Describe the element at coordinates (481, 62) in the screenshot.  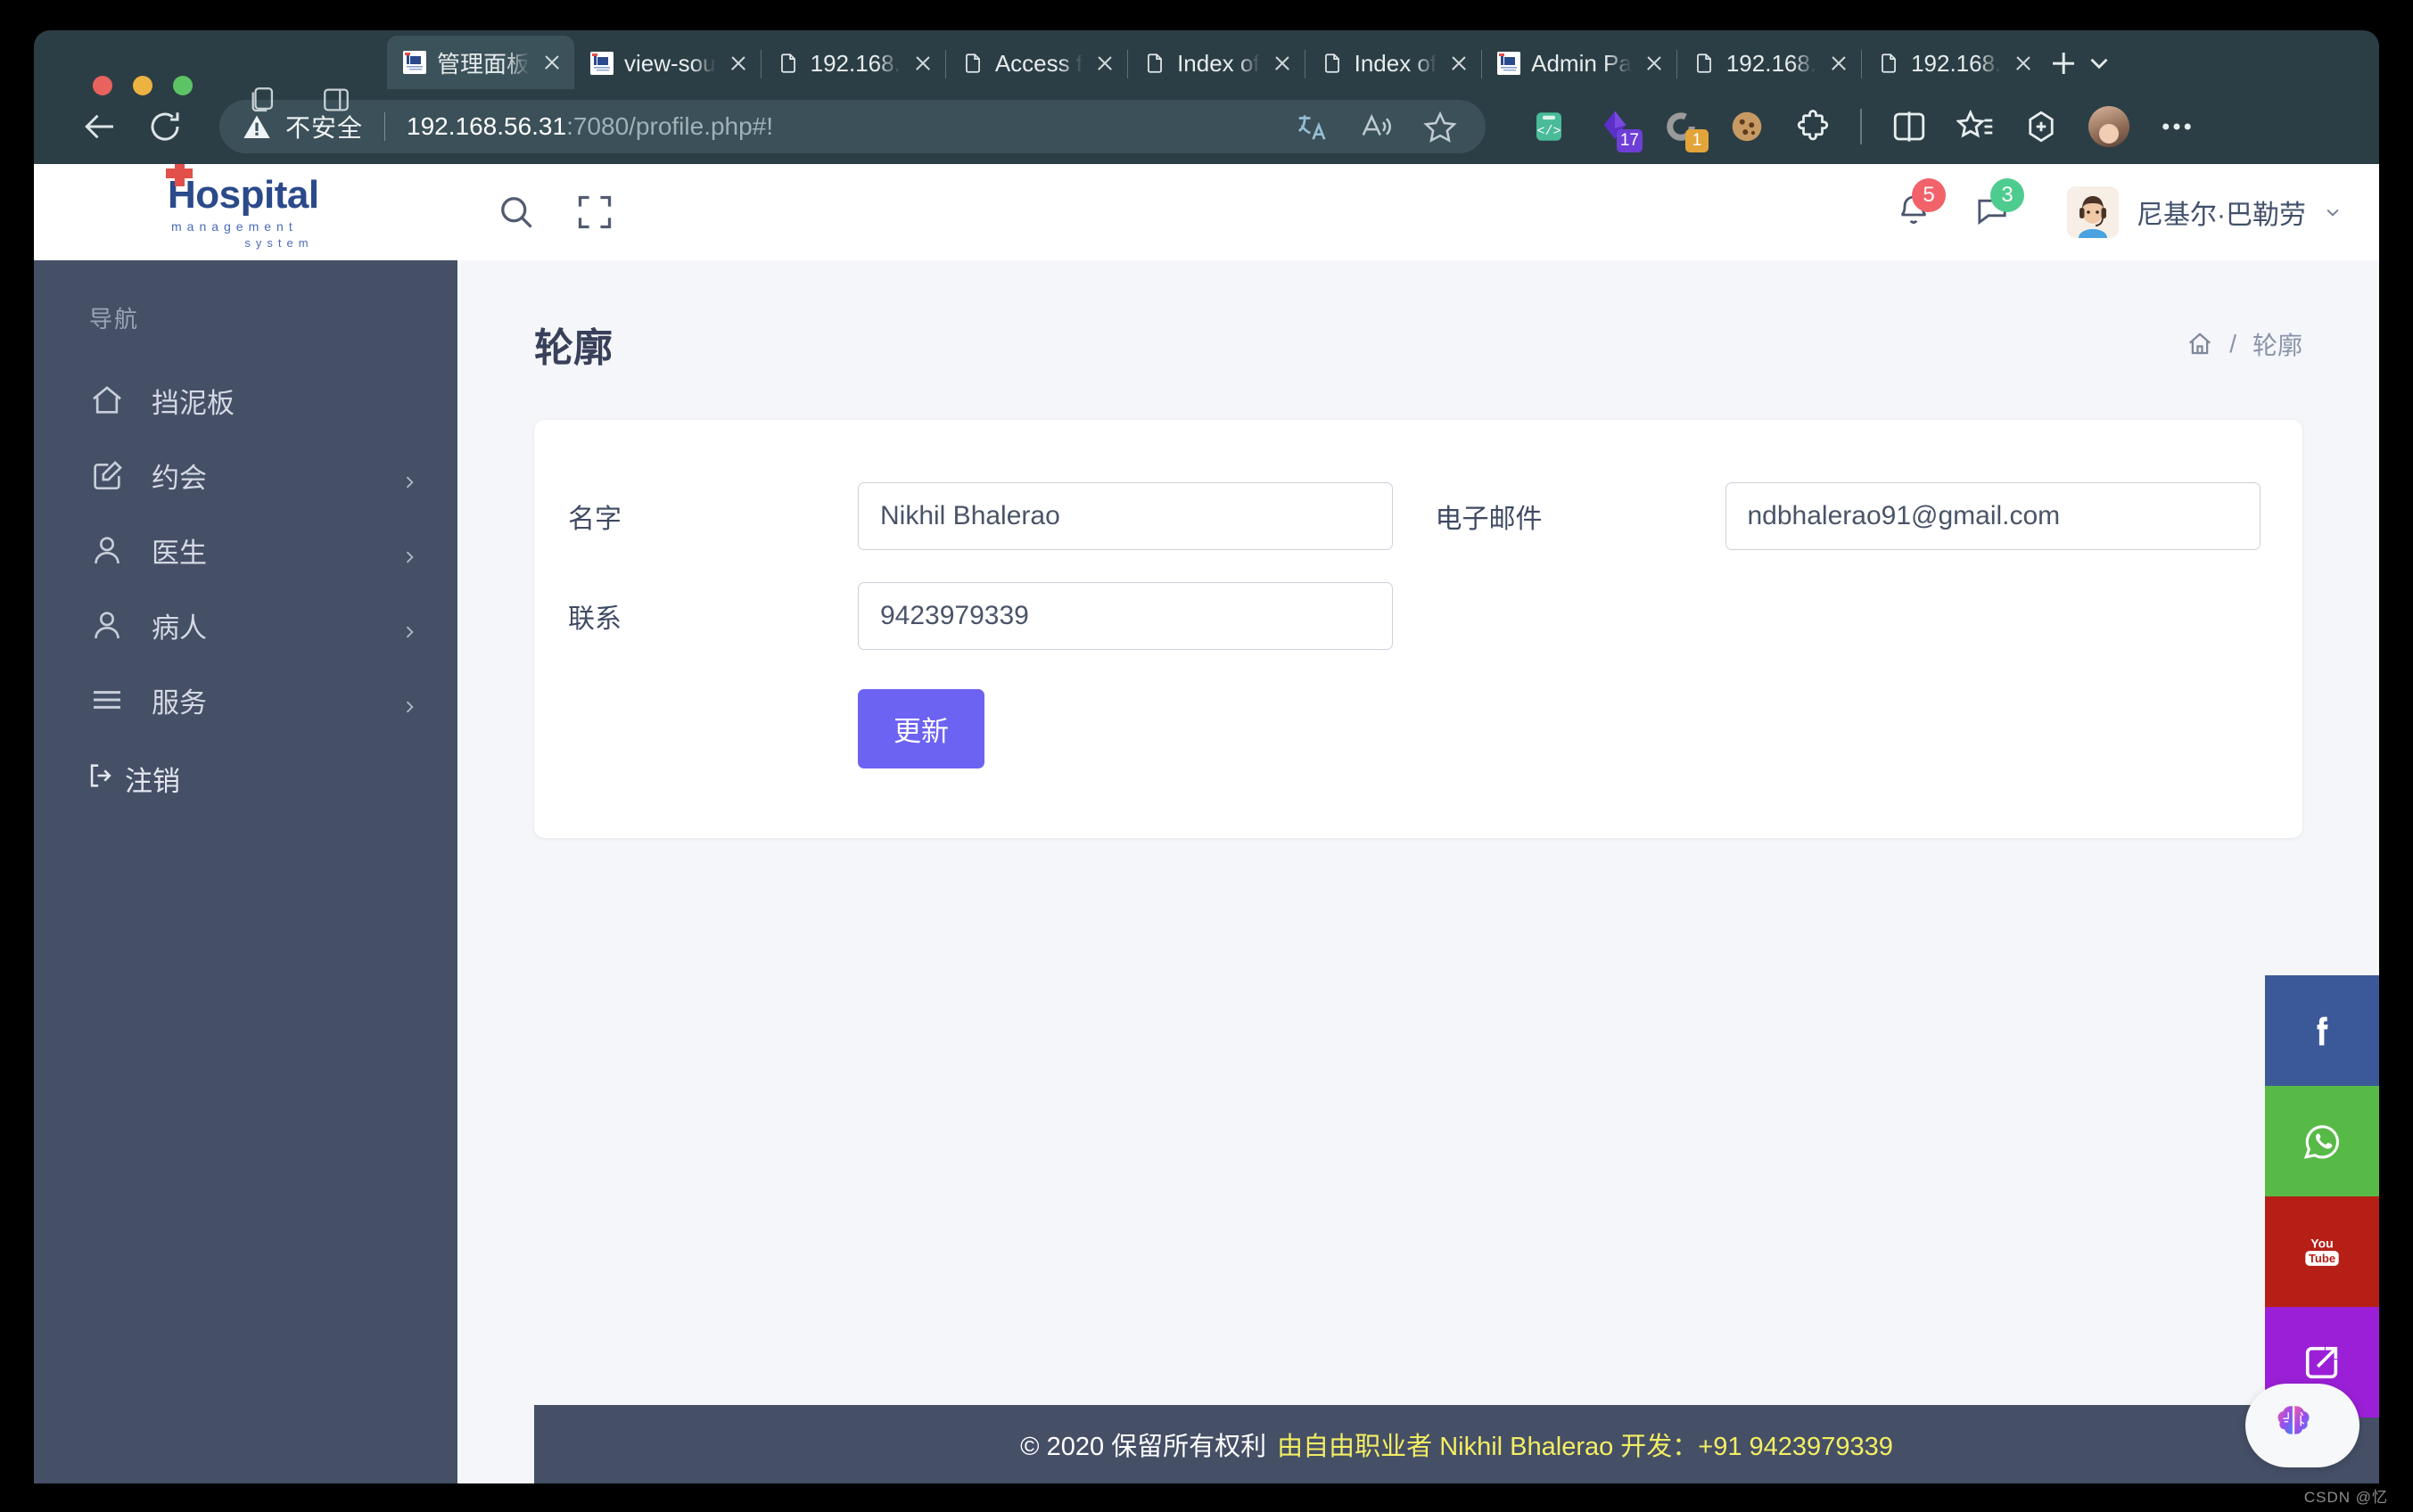
I see `browser-tab: 管理面板` at that location.